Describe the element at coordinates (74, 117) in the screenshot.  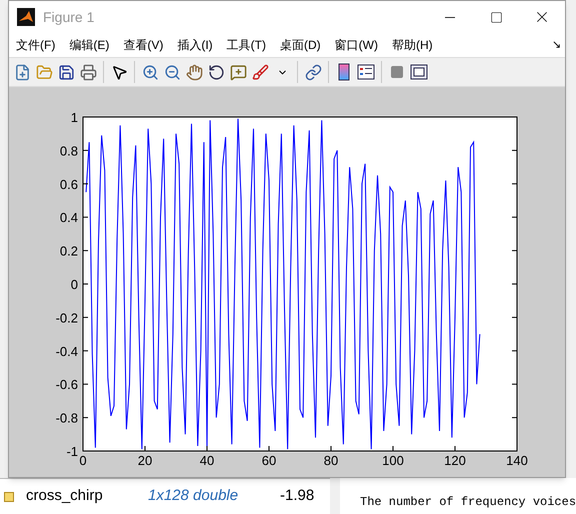
I see `y-tick-label: 1` at that location.